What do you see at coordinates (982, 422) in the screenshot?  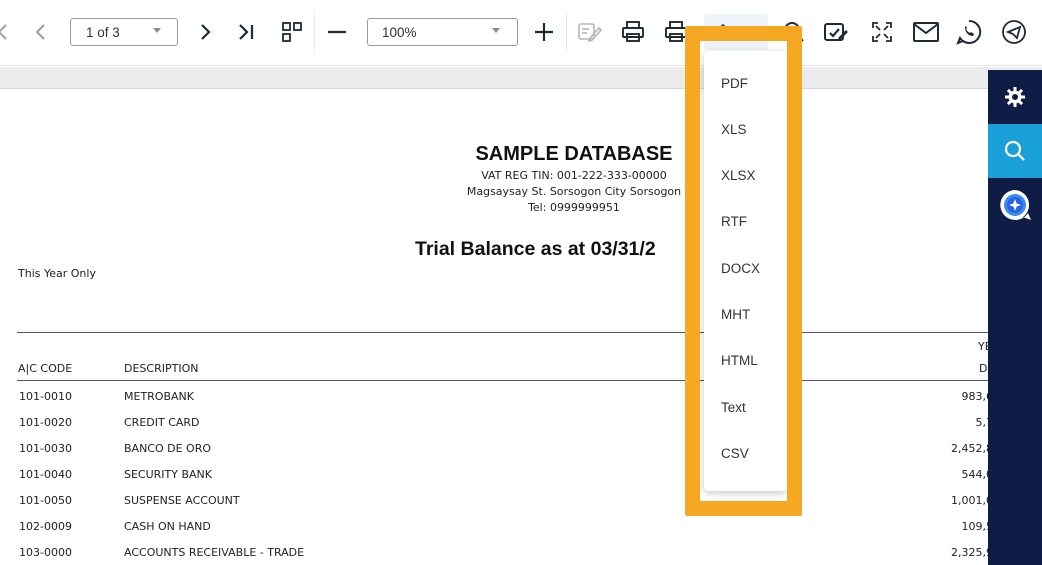 I see `account-amount: 5,76` at bounding box center [982, 422].